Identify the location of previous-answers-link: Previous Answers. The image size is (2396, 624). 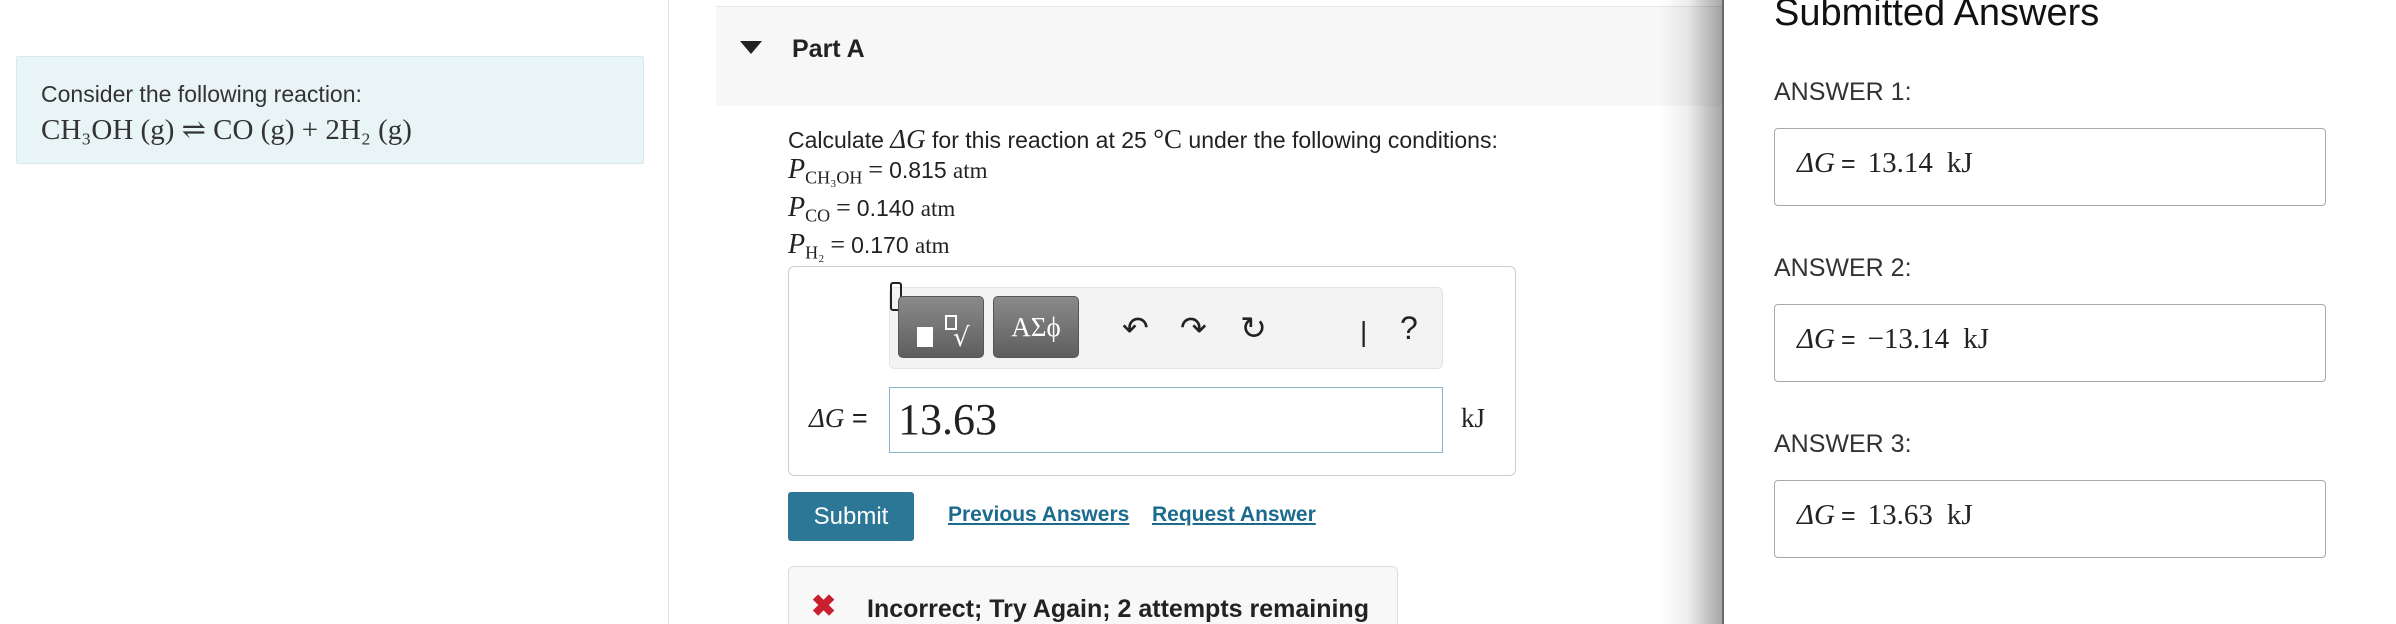
(1038, 515).